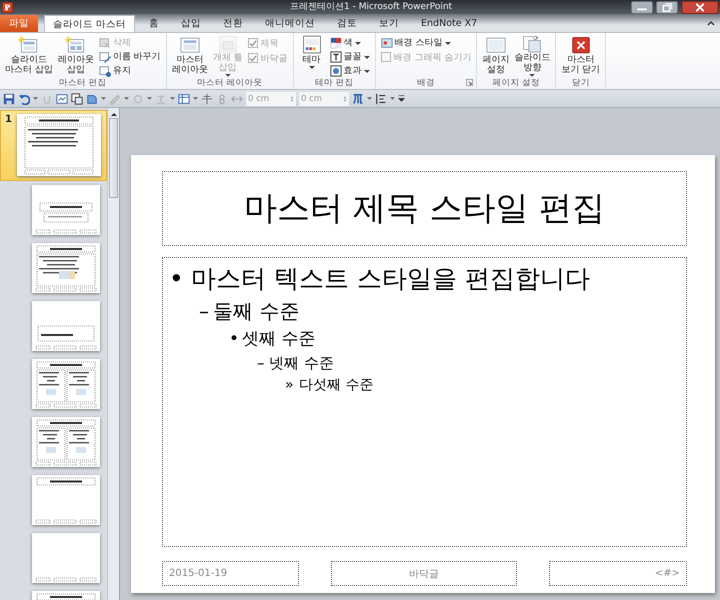  What do you see at coordinates (92, 98) in the screenshot?
I see `shape-icon` at bounding box center [92, 98].